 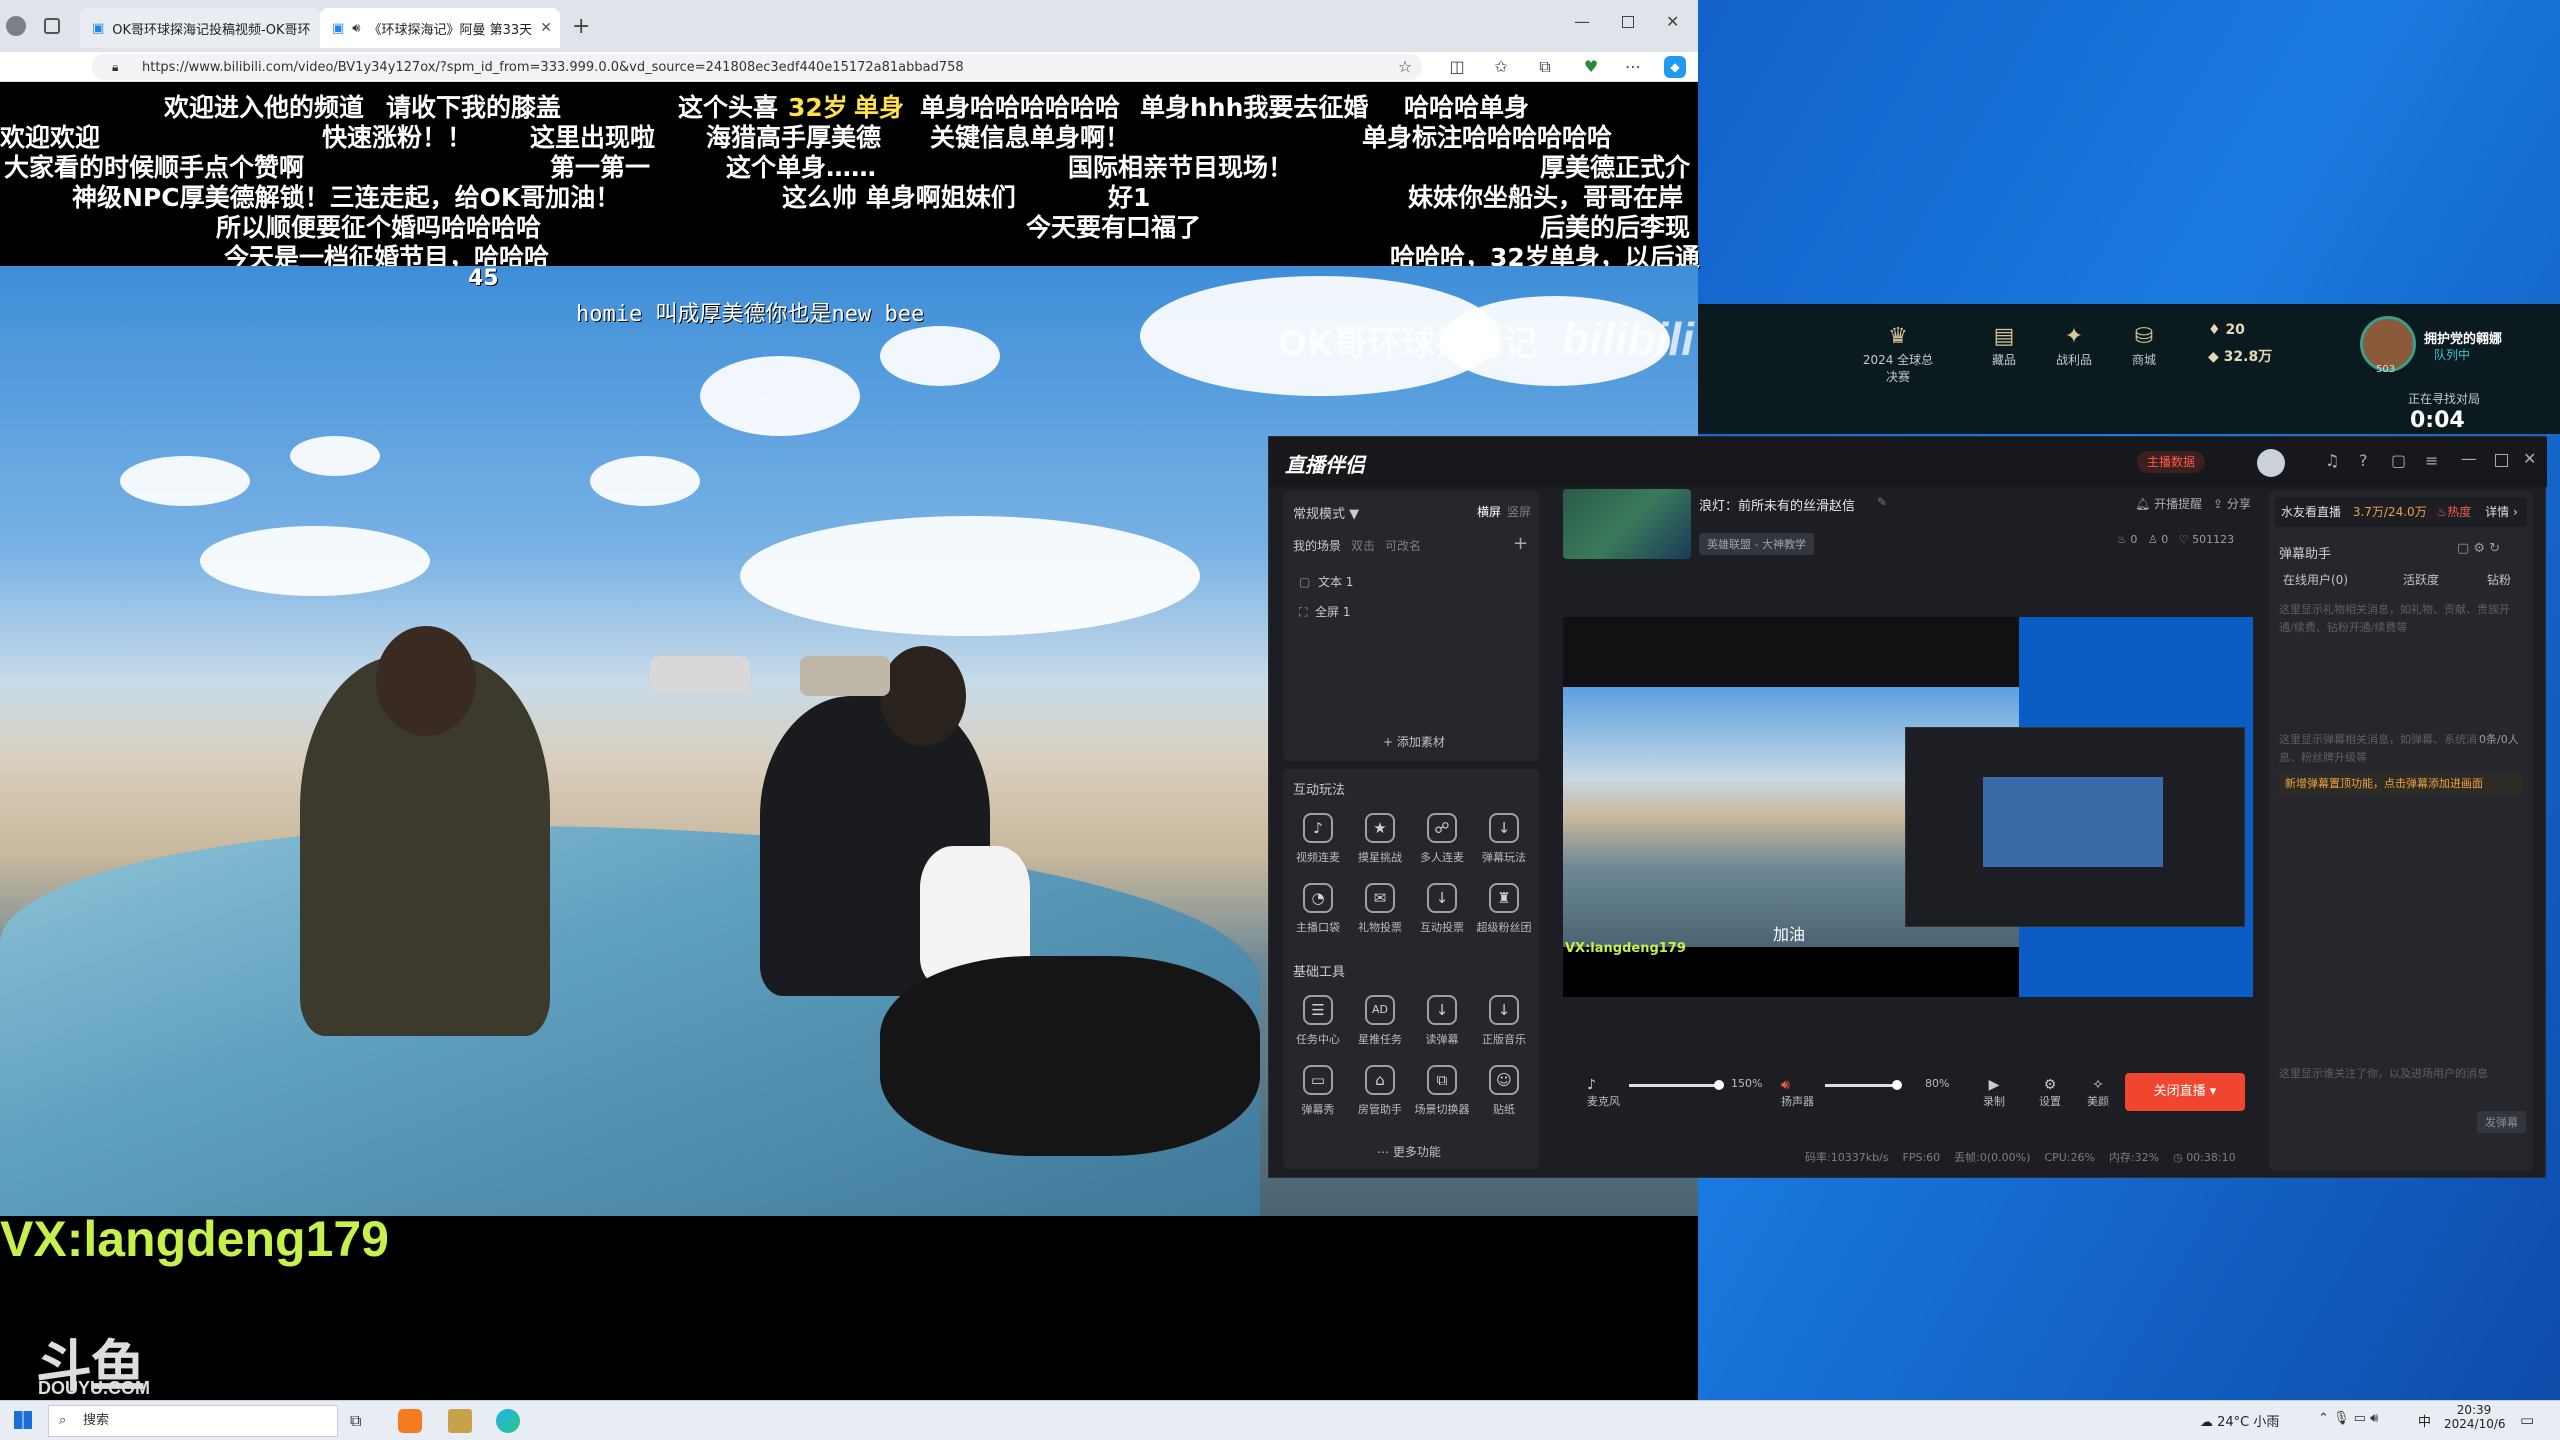 I want to click on tray-icons: ⌃ 🎙︎ ▭ 🔊︎, so click(x=2348, y=1418).